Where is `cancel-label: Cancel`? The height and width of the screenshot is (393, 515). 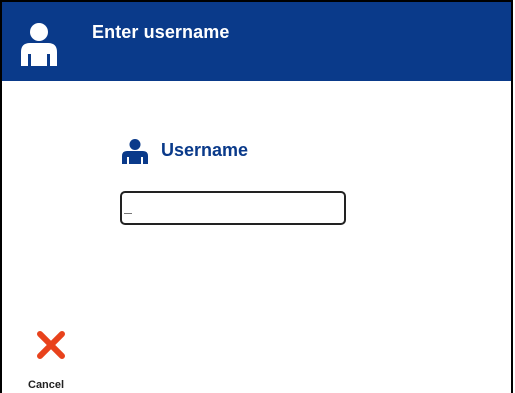
cancel-label: Cancel is located at coordinates (46, 385).